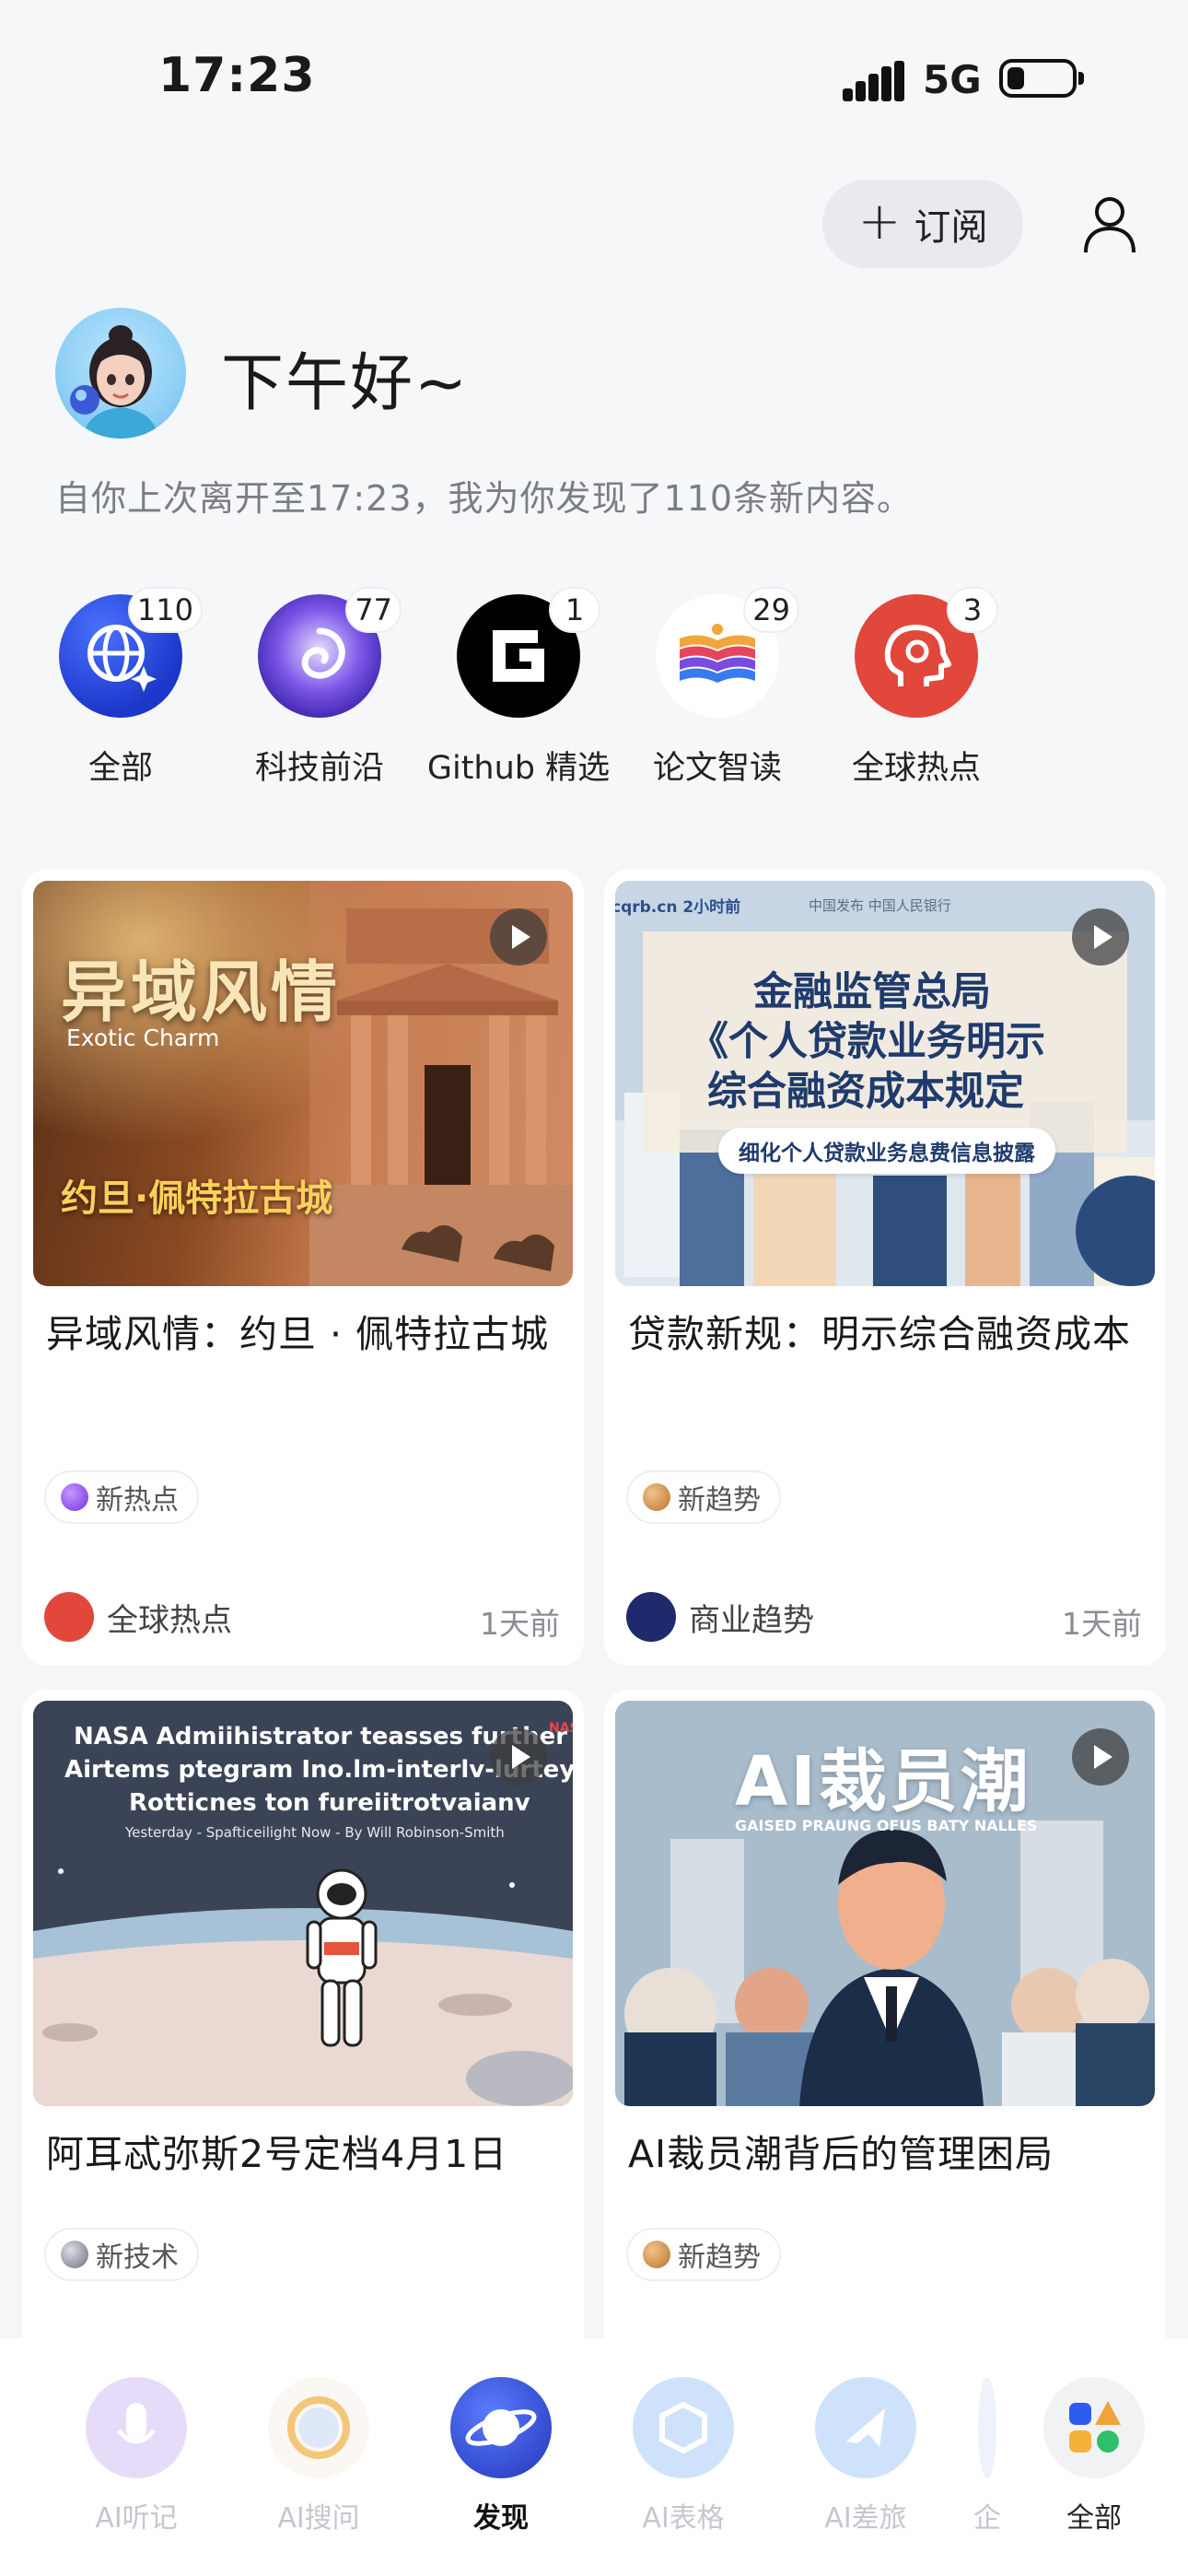  Describe the element at coordinates (865, 2427) in the screenshot. I see `plane-icon` at that location.